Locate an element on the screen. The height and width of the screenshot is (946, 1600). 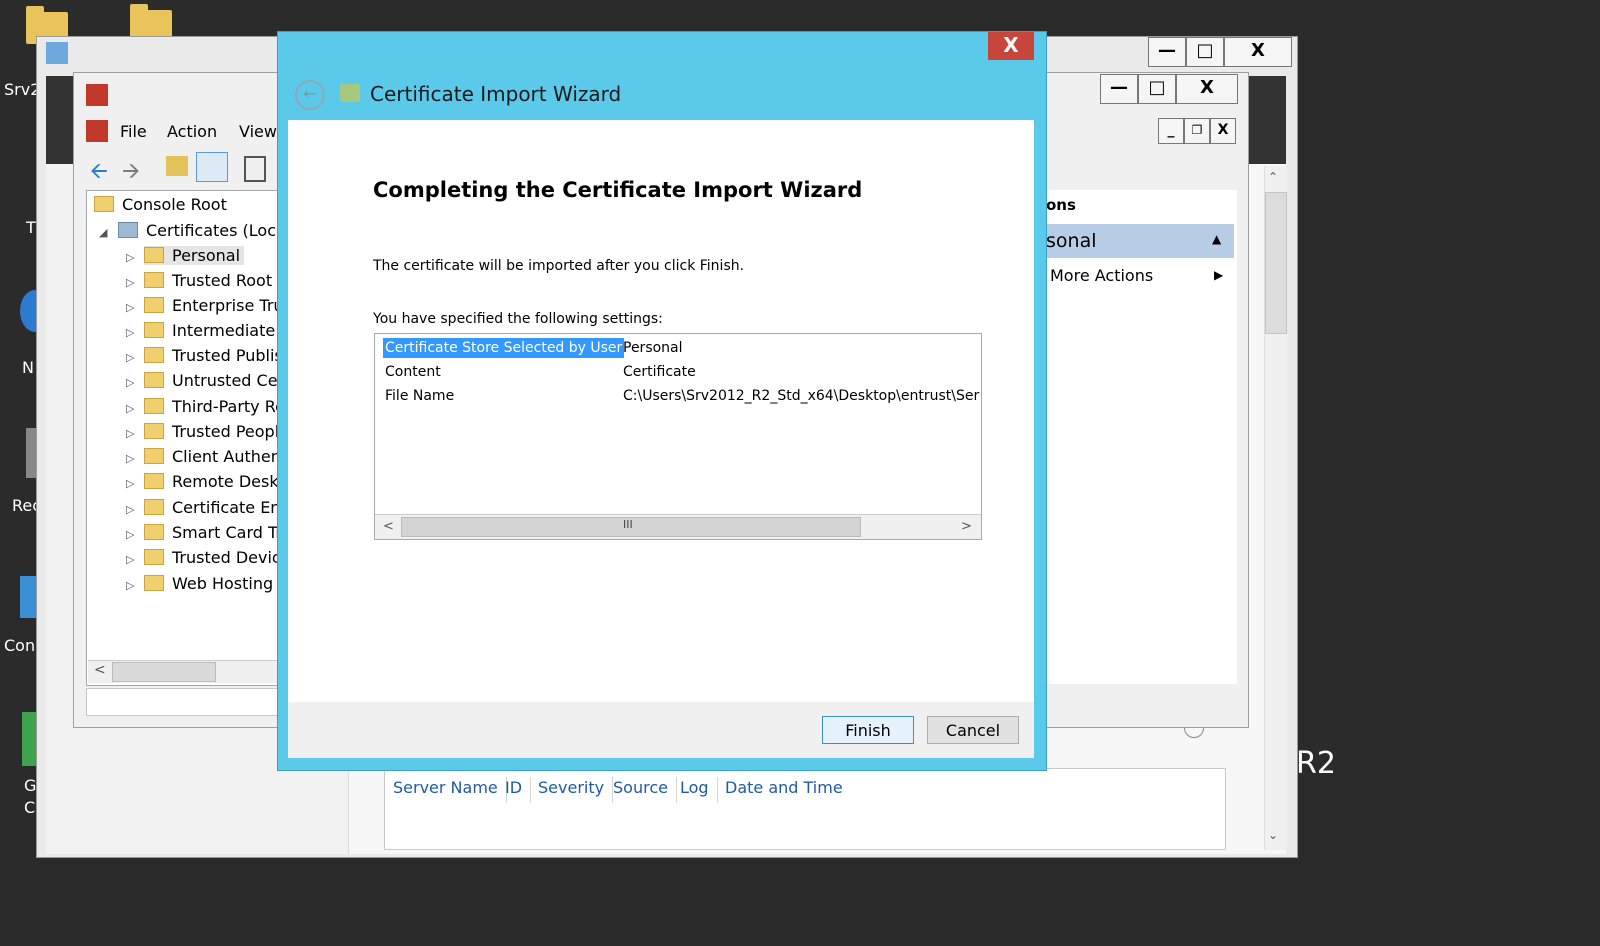
desktop-label: G is located at coordinates (30, 785).